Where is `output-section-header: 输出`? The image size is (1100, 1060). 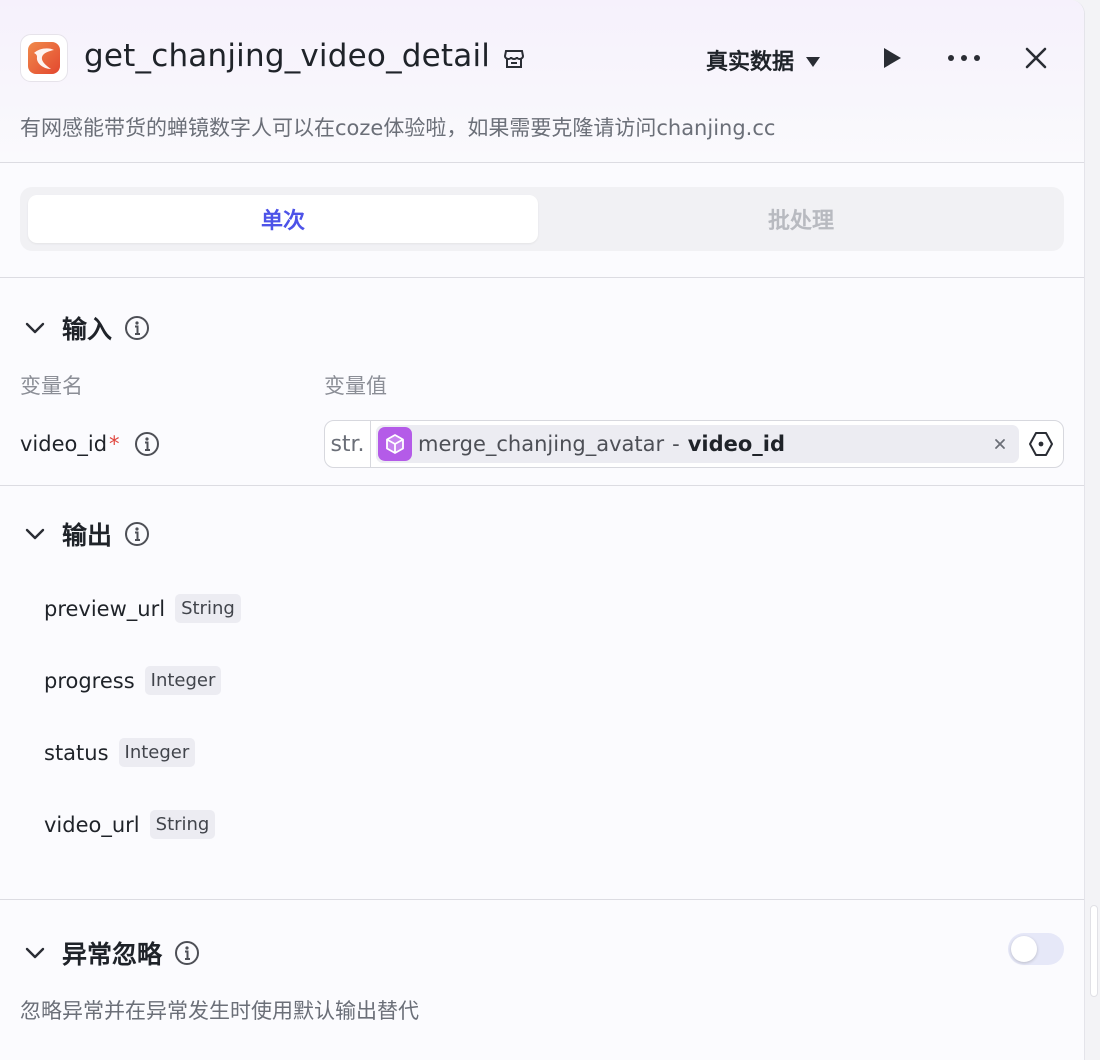 output-section-header: 输出 is located at coordinates (542, 534).